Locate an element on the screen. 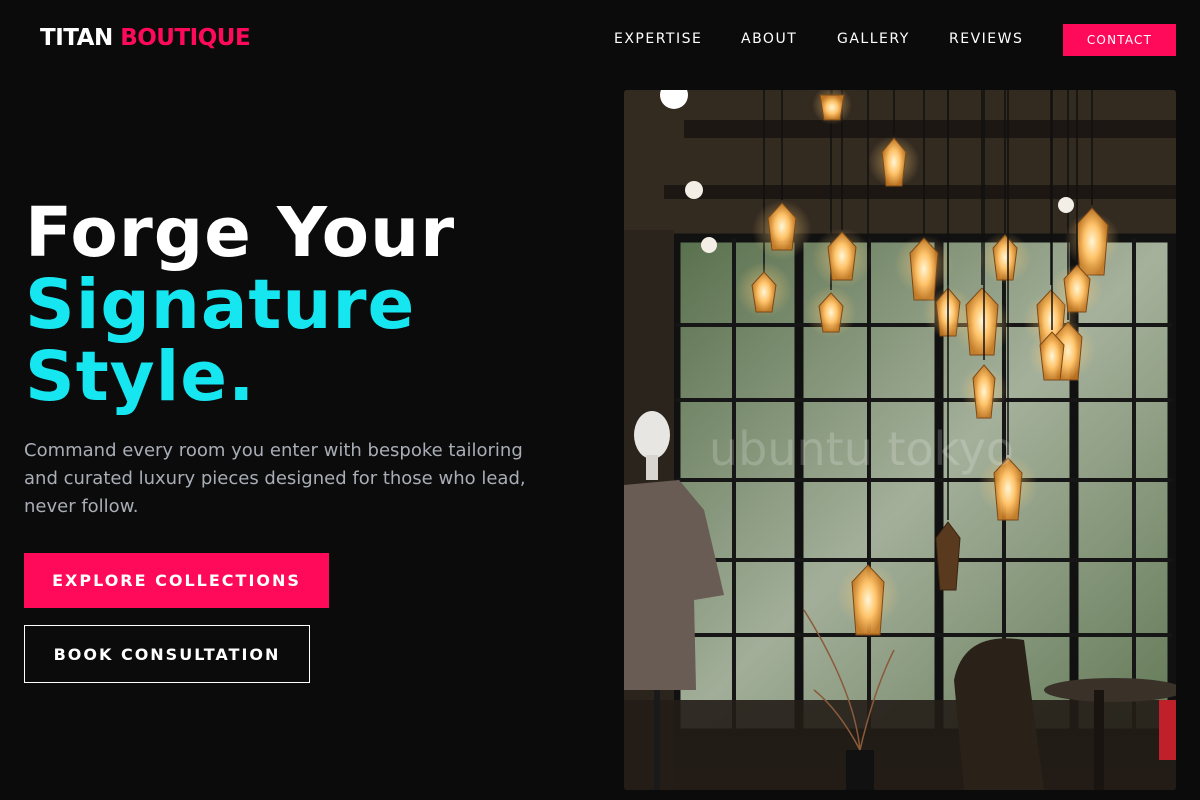  nav-item-reviews: REVIEWS is located at coordinates (986, 39).